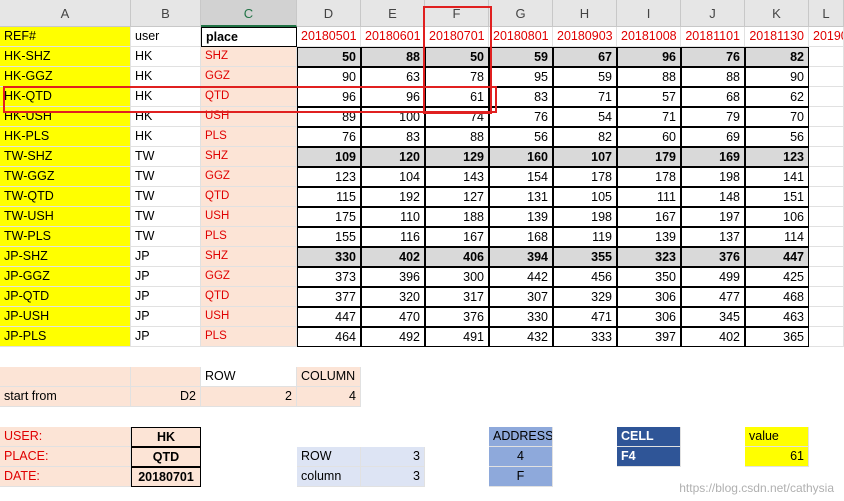  What do you see at coordinates (393, 97) in the screenshot?
I see `value-cell: 96` at bounding box center [393, 97].